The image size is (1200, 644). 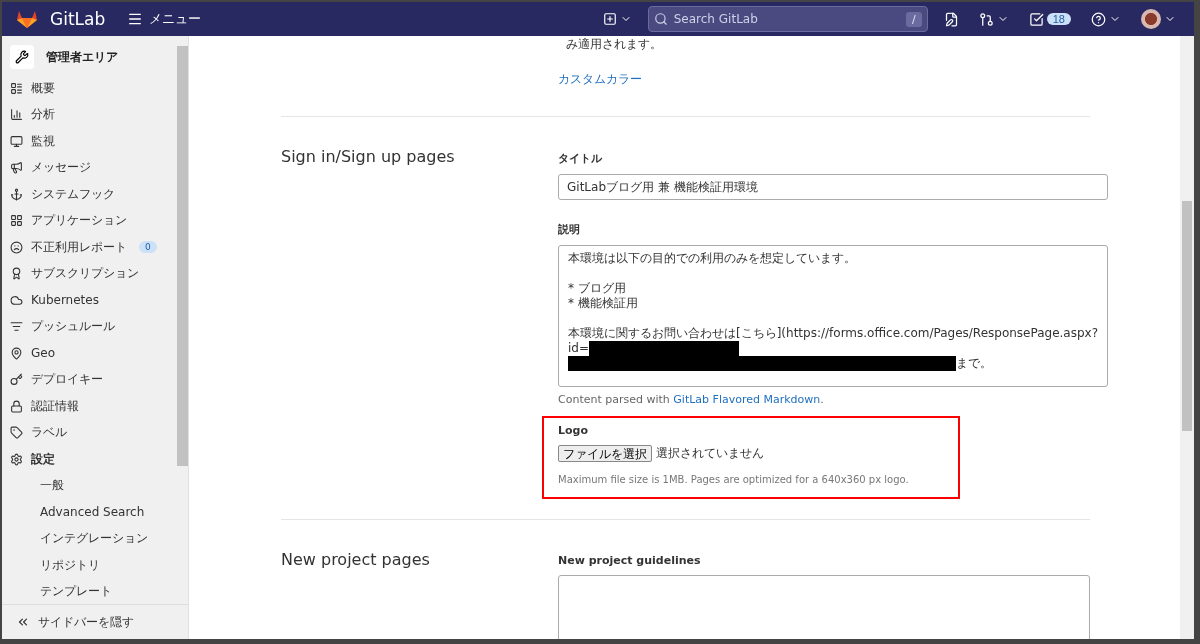 What do you see at coordinates (16, 406) in the screenshot?
I see `lock-icon` at bounding box center [16, 406].